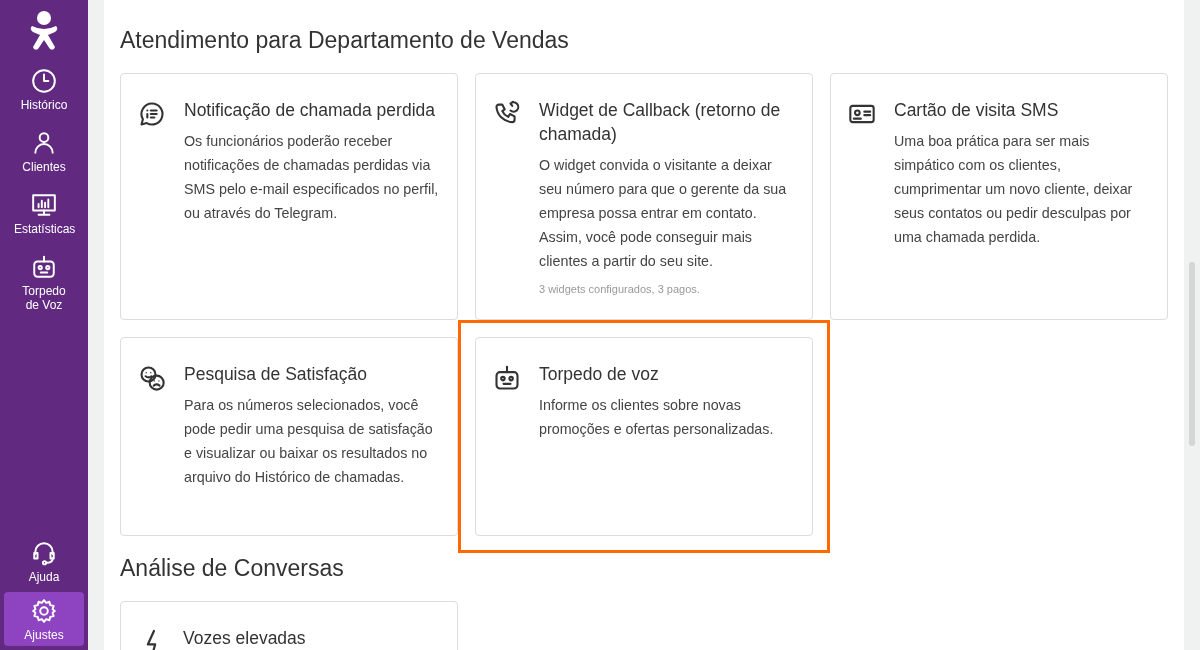 The width and height of the screenshot is (1200, 650). What do you see at coordinates (309, 441) in the screenshot?
I see `card-description: Para os números selecionados, você pode pedir uma pesquisa de satisfação e visualizar ou baixar os resultados no arquivo do Histórico de chamadas.` at bounding box center [309, 441].